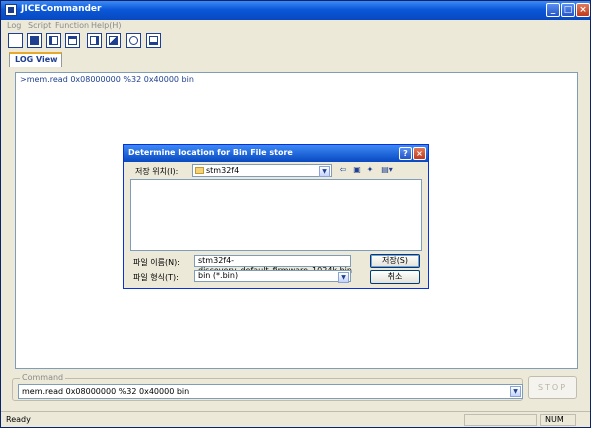 The image size is (591, 428). Describe the element at coordinates (43, 377) in the screenshot. I see `command-legend: Command` at that location.